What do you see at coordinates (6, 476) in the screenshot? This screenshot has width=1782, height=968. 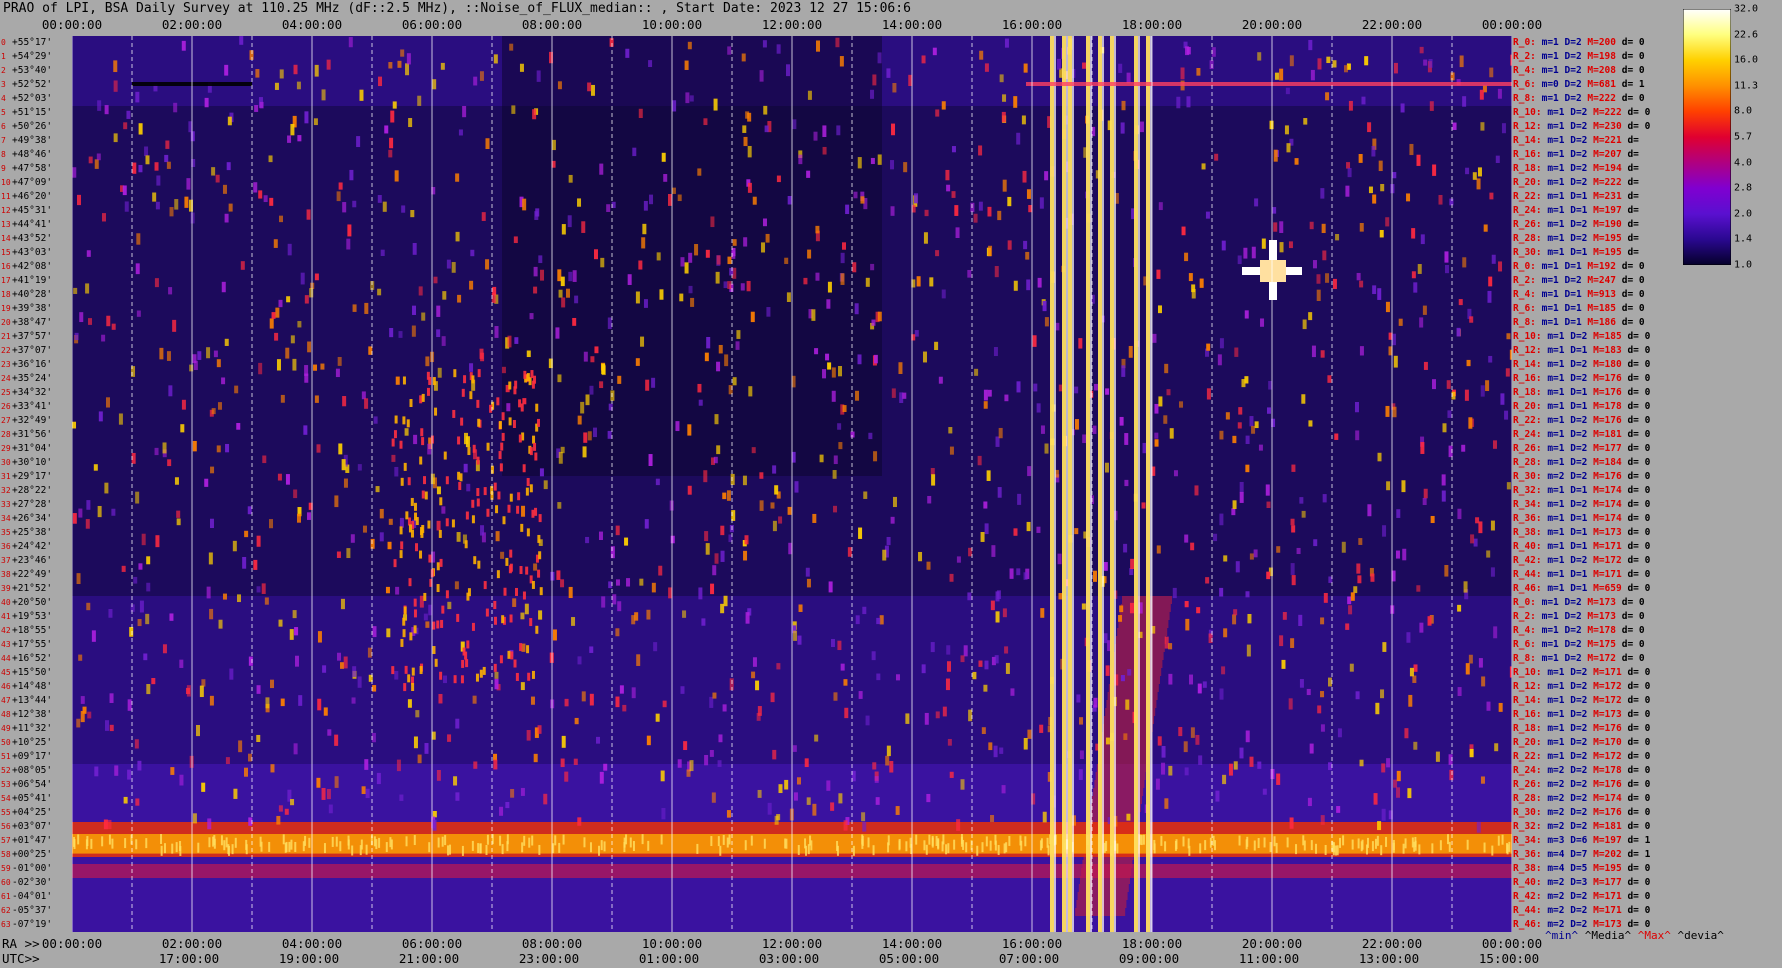 I see `beam-index: 31` at bounding box center [6, 476].